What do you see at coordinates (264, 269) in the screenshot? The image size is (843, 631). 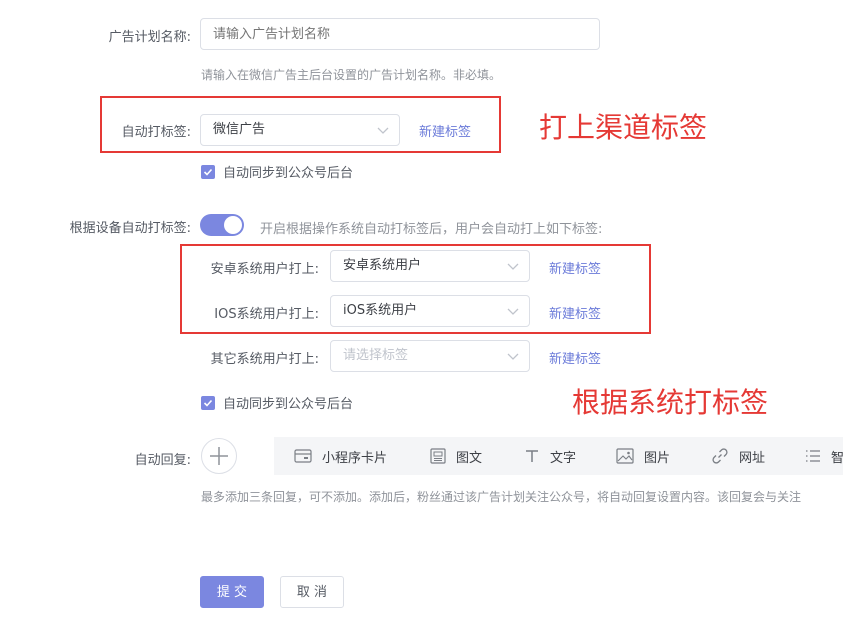 I see `android-label: 安卓系统用户打上:` at bounding box center [264, 269].